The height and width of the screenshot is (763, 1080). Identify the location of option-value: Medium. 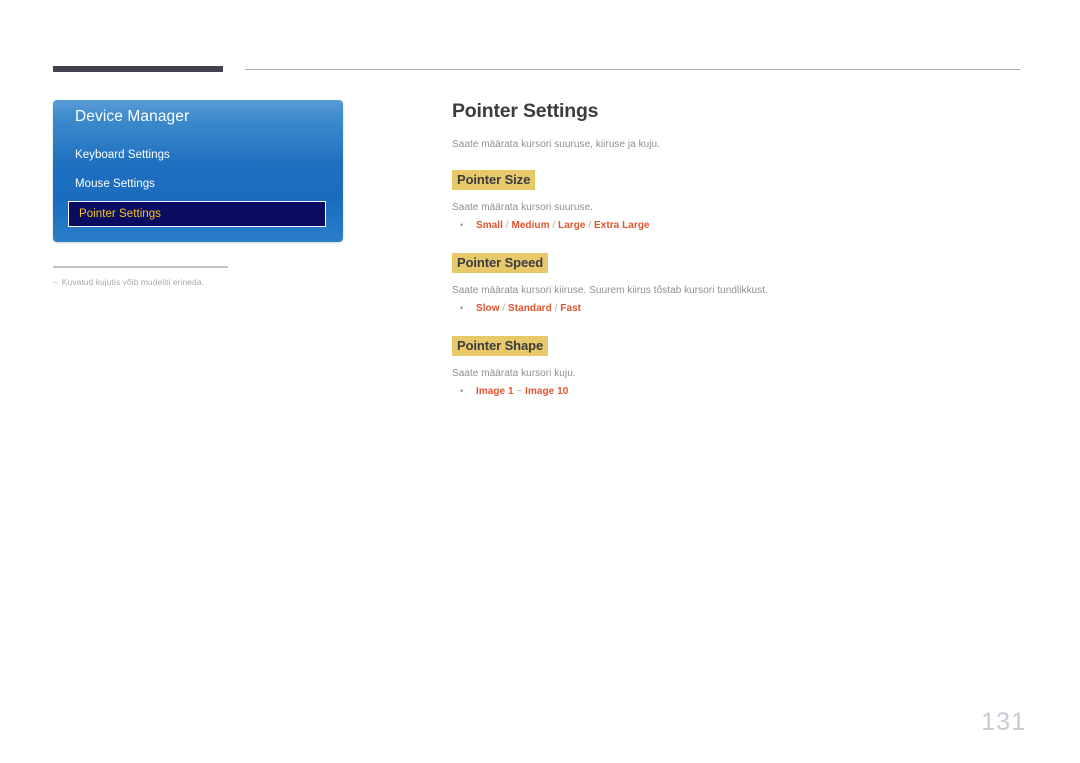
(530, 225).